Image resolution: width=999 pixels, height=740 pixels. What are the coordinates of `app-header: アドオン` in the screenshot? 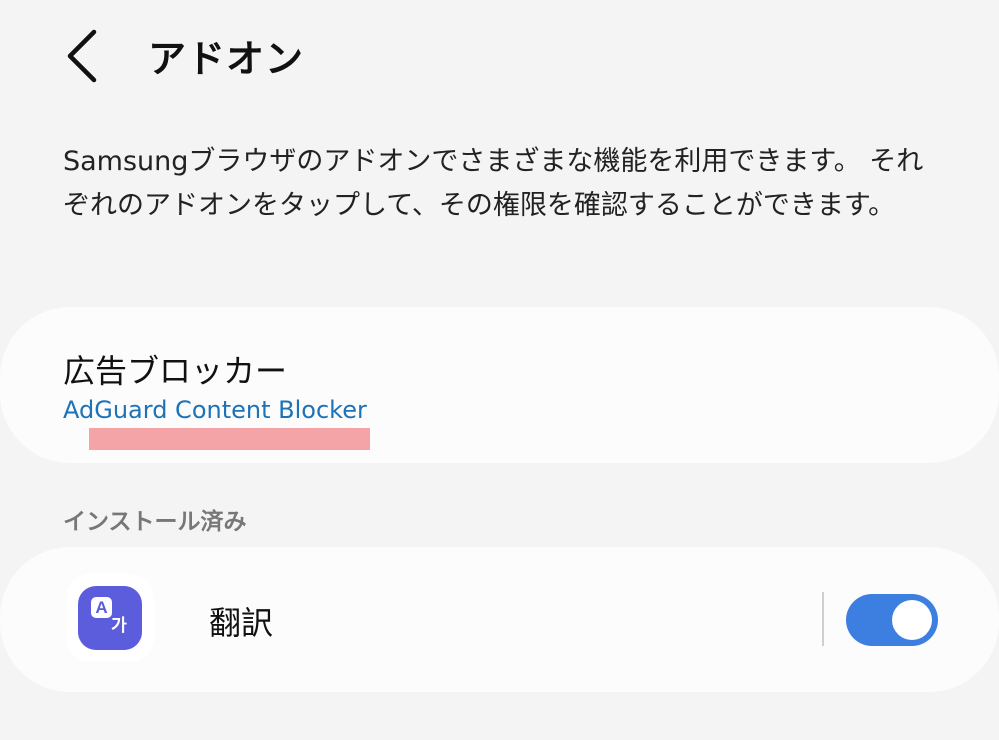 It's located at (499, 55).